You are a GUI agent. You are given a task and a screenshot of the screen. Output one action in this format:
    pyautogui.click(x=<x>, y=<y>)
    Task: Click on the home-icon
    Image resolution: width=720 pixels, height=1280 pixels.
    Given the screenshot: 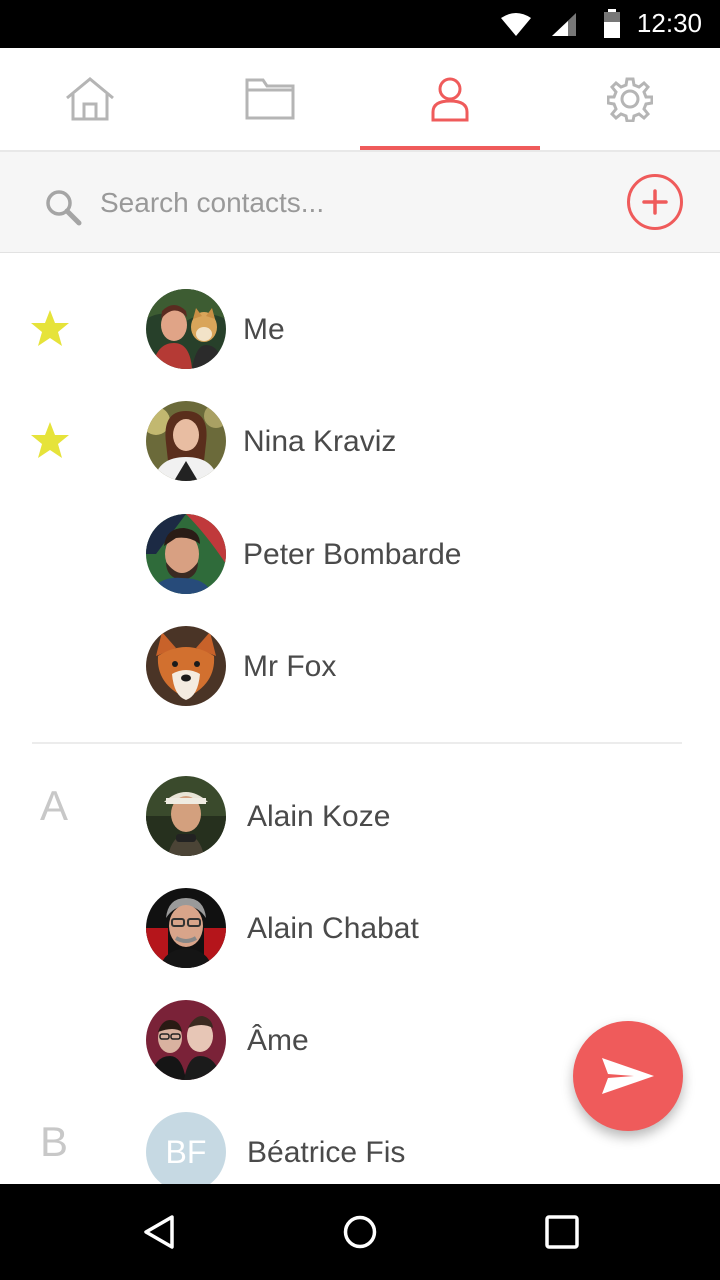 What is the action you would take?
    pyautogui.click(x=90, y=99)
    